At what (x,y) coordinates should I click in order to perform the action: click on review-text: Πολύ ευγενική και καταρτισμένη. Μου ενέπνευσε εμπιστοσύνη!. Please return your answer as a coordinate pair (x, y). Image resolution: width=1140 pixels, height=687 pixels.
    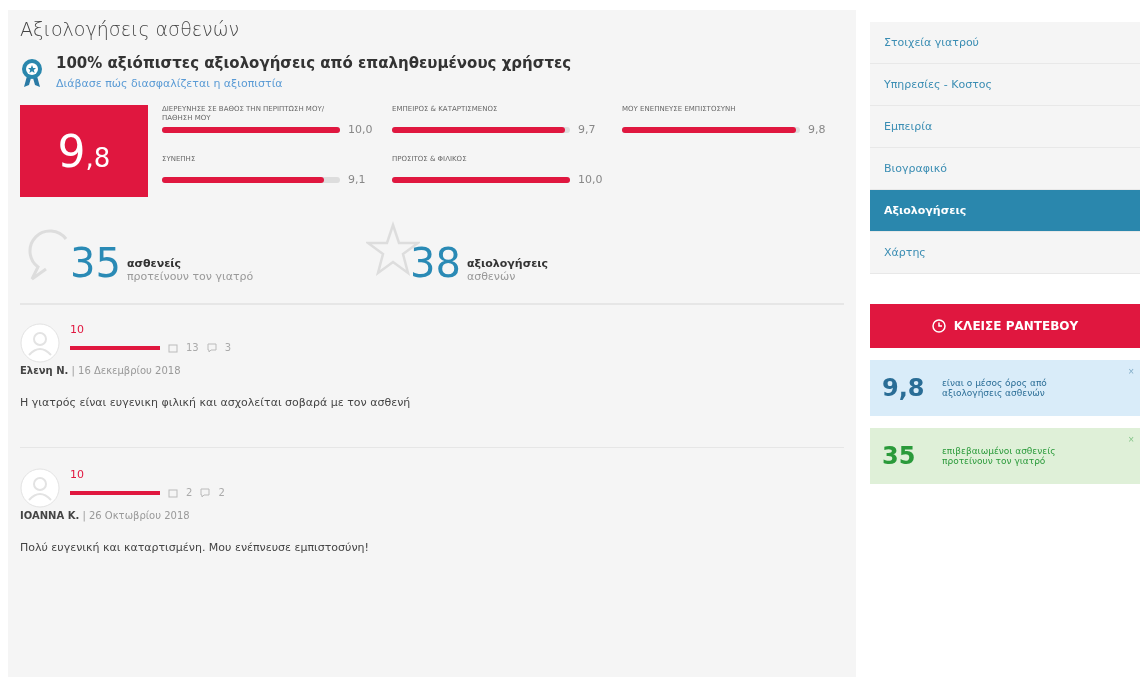
    Looking at the image, I should click on (195, 547).